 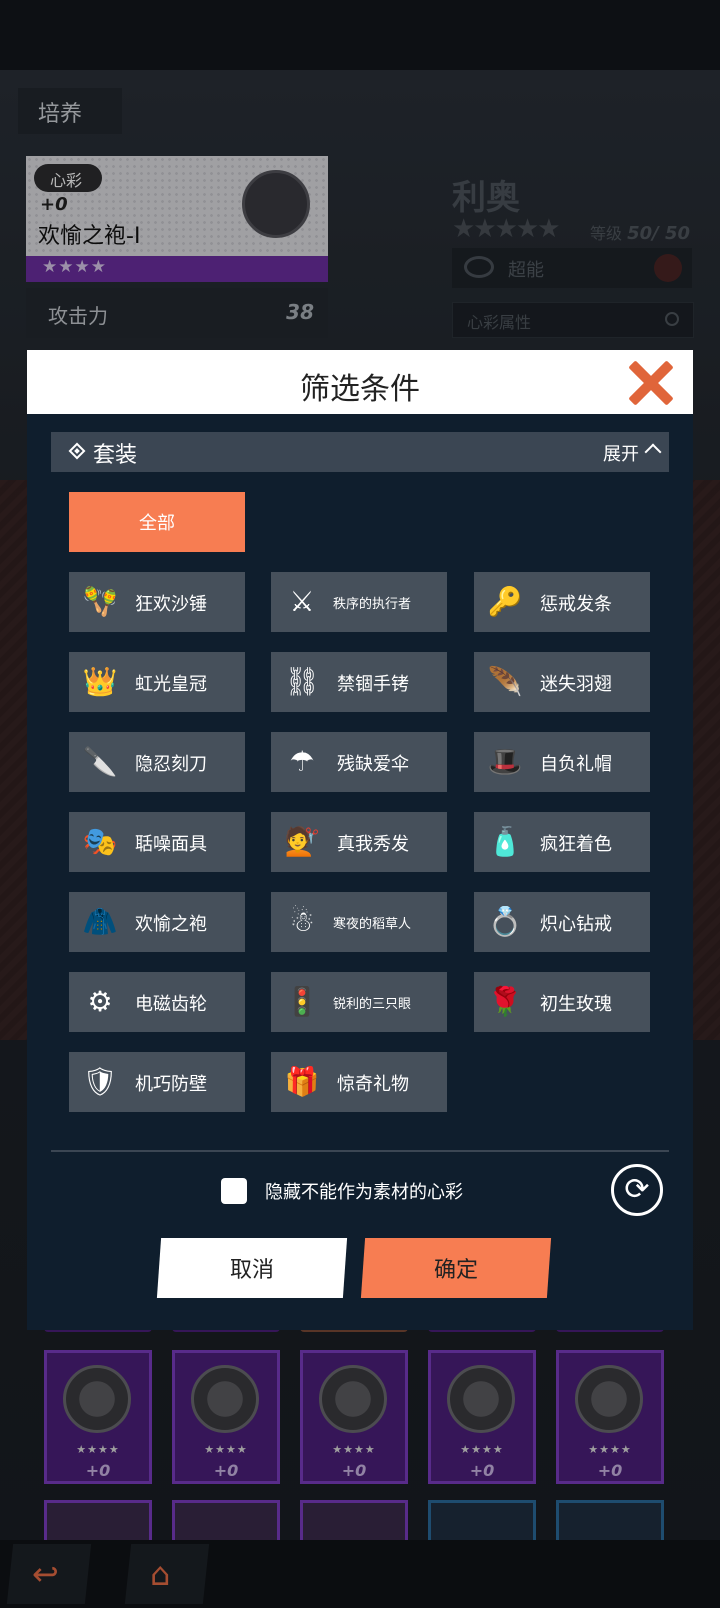 What do you see at coordinates (171, 1084) in the screenshot?
I see `set-filter-label: 机巧防壁` at bounding box center [171, 1084].